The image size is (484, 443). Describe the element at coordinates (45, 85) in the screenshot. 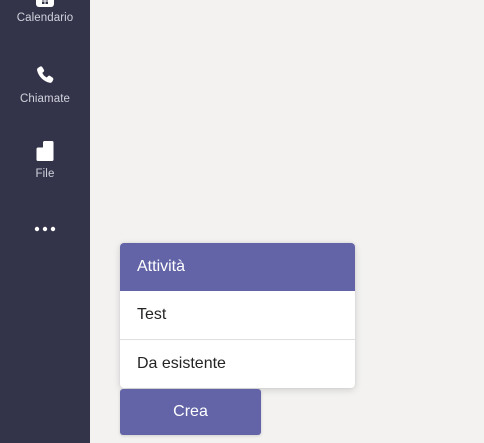

I see `rail-item-calls: Chiamate` at that location.